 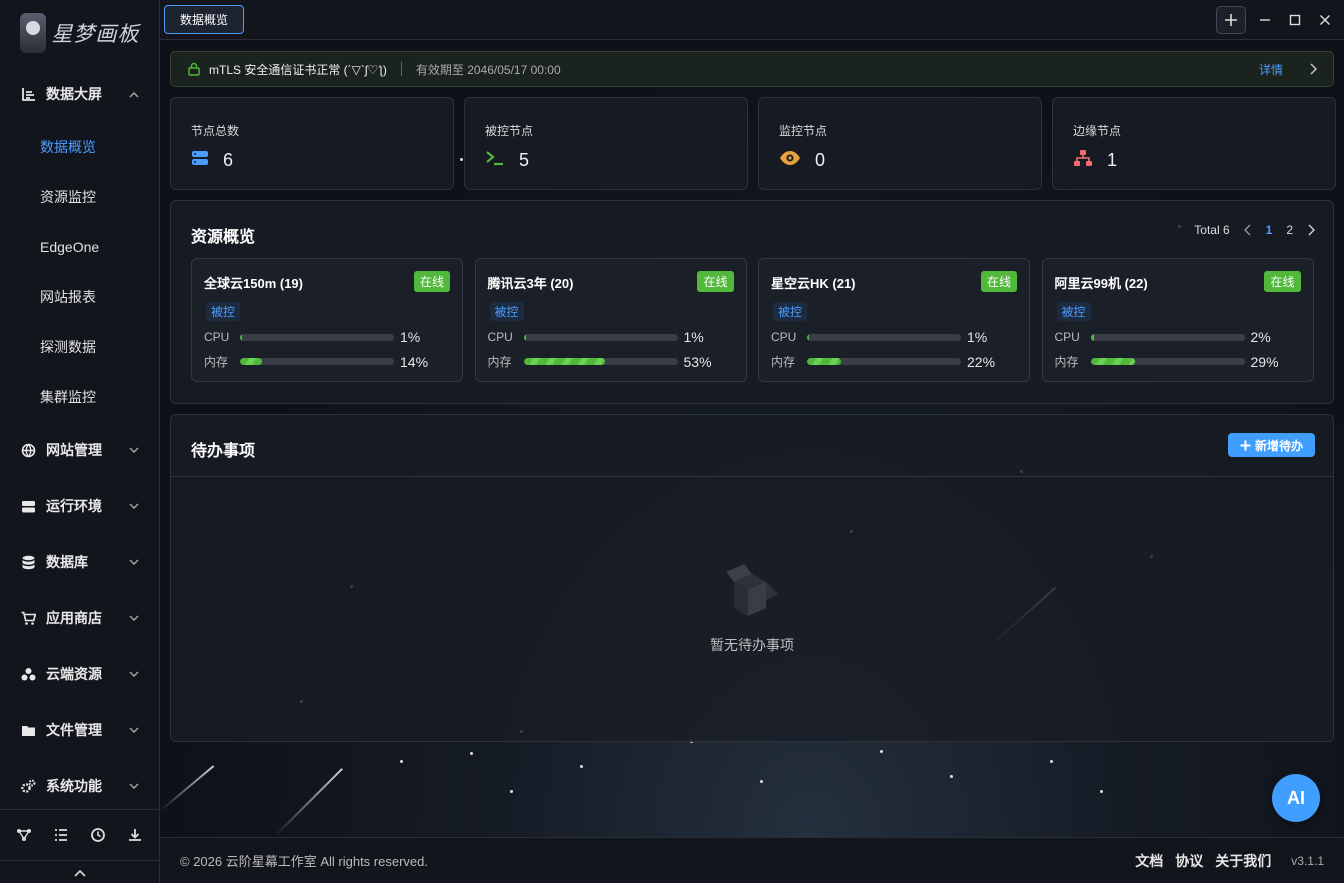 I want to click on agreement-link: 协议, so click(x=1189, y=861).